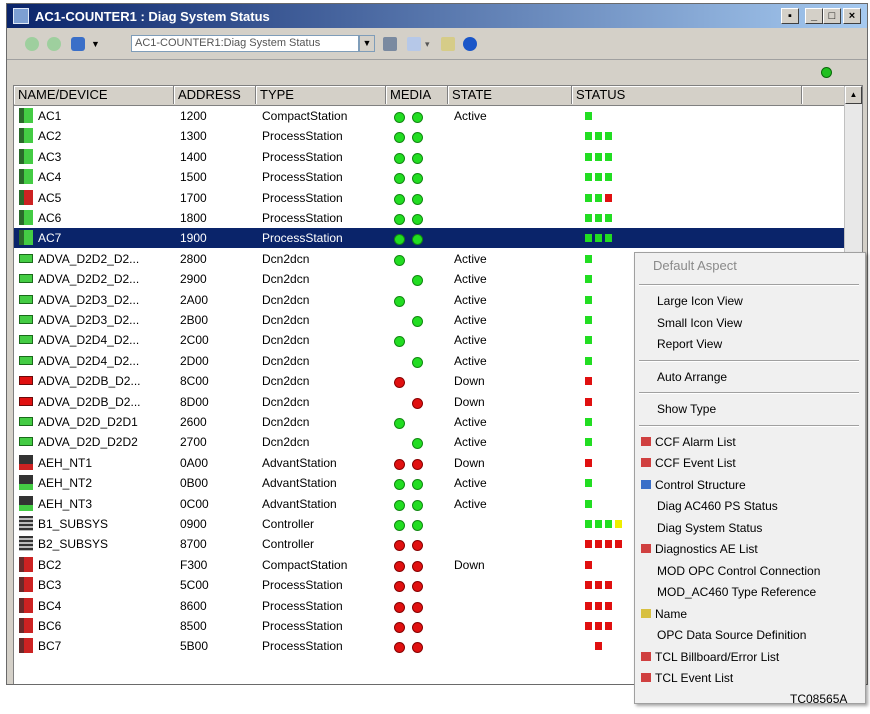  Describe the element at coordinates (750, 614) in the screenshot. I see `menu-item-name: Name` at that location.